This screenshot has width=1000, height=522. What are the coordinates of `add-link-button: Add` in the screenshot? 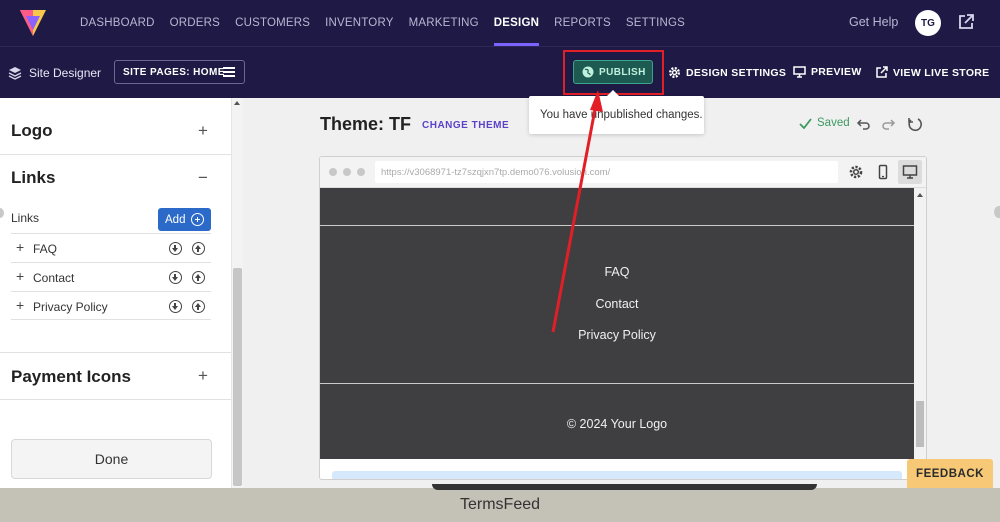 It's located at (184, 219).